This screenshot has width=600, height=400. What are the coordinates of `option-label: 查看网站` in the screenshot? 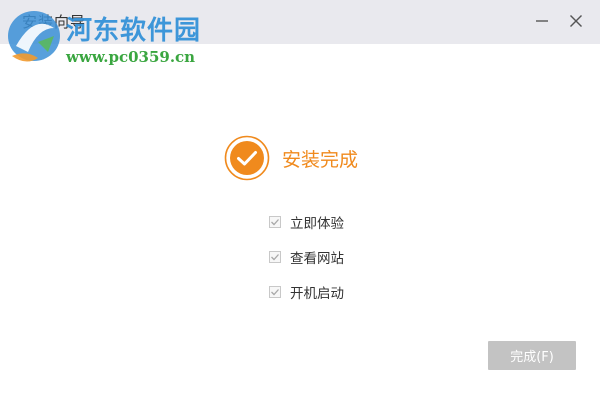 It's located at (317, 259).